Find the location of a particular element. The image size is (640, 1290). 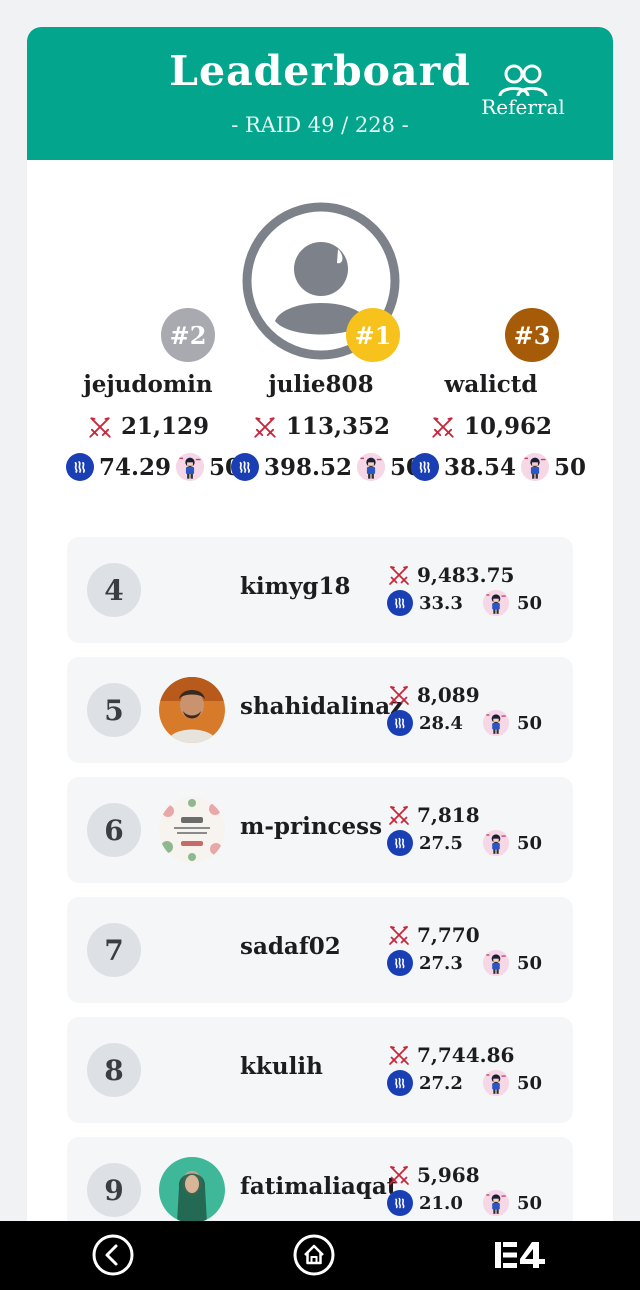

username: sadaf02 is located at coordinates (290, 946).